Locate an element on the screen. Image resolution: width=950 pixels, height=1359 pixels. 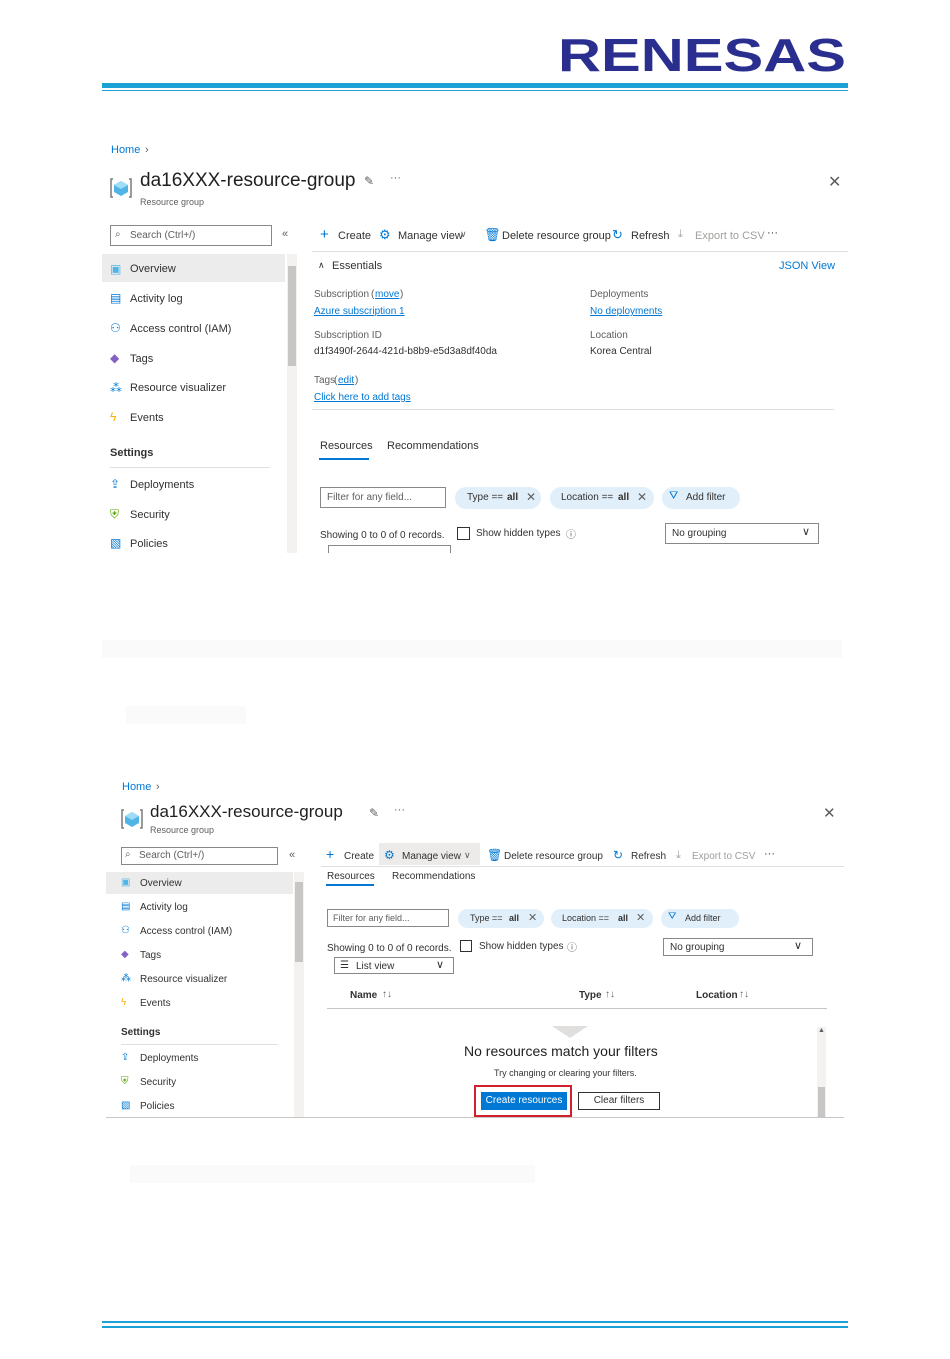
paren-open: ( is located at coordinates (373, 294).